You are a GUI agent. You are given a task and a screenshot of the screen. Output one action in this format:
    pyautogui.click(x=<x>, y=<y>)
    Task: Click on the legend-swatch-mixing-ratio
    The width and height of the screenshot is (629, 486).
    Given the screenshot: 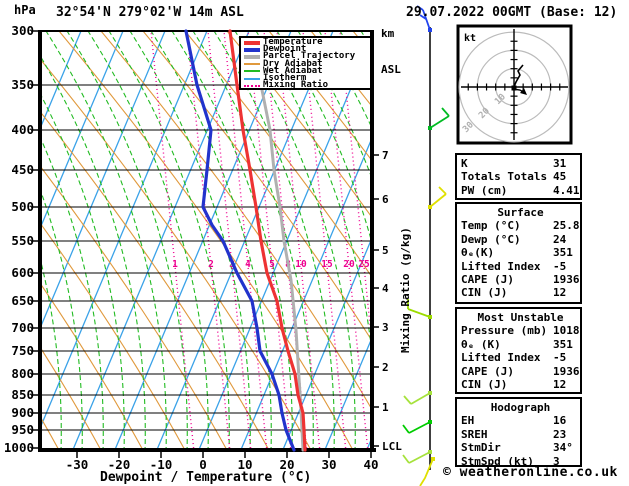 What is the action you would take?
    pyautogui.click(x=252, y=85)
    